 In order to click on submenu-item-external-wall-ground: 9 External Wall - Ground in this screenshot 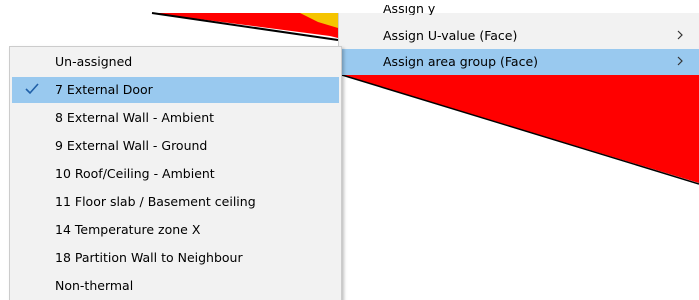, I will do `click(175, 146)`.